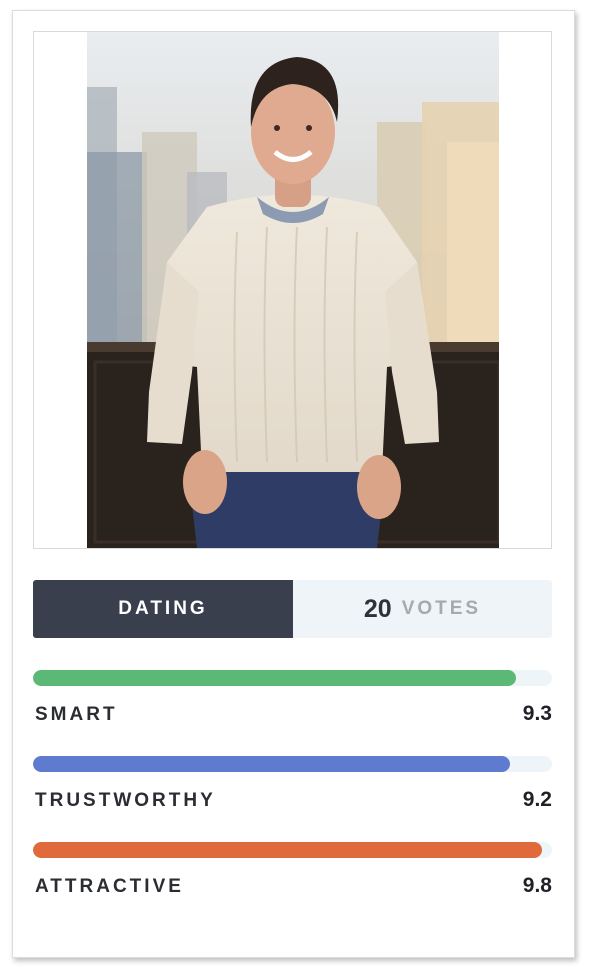 The height and width of the screenshot is (970, 594). I want to click on votes-label: VOTES, so click(441, 608).